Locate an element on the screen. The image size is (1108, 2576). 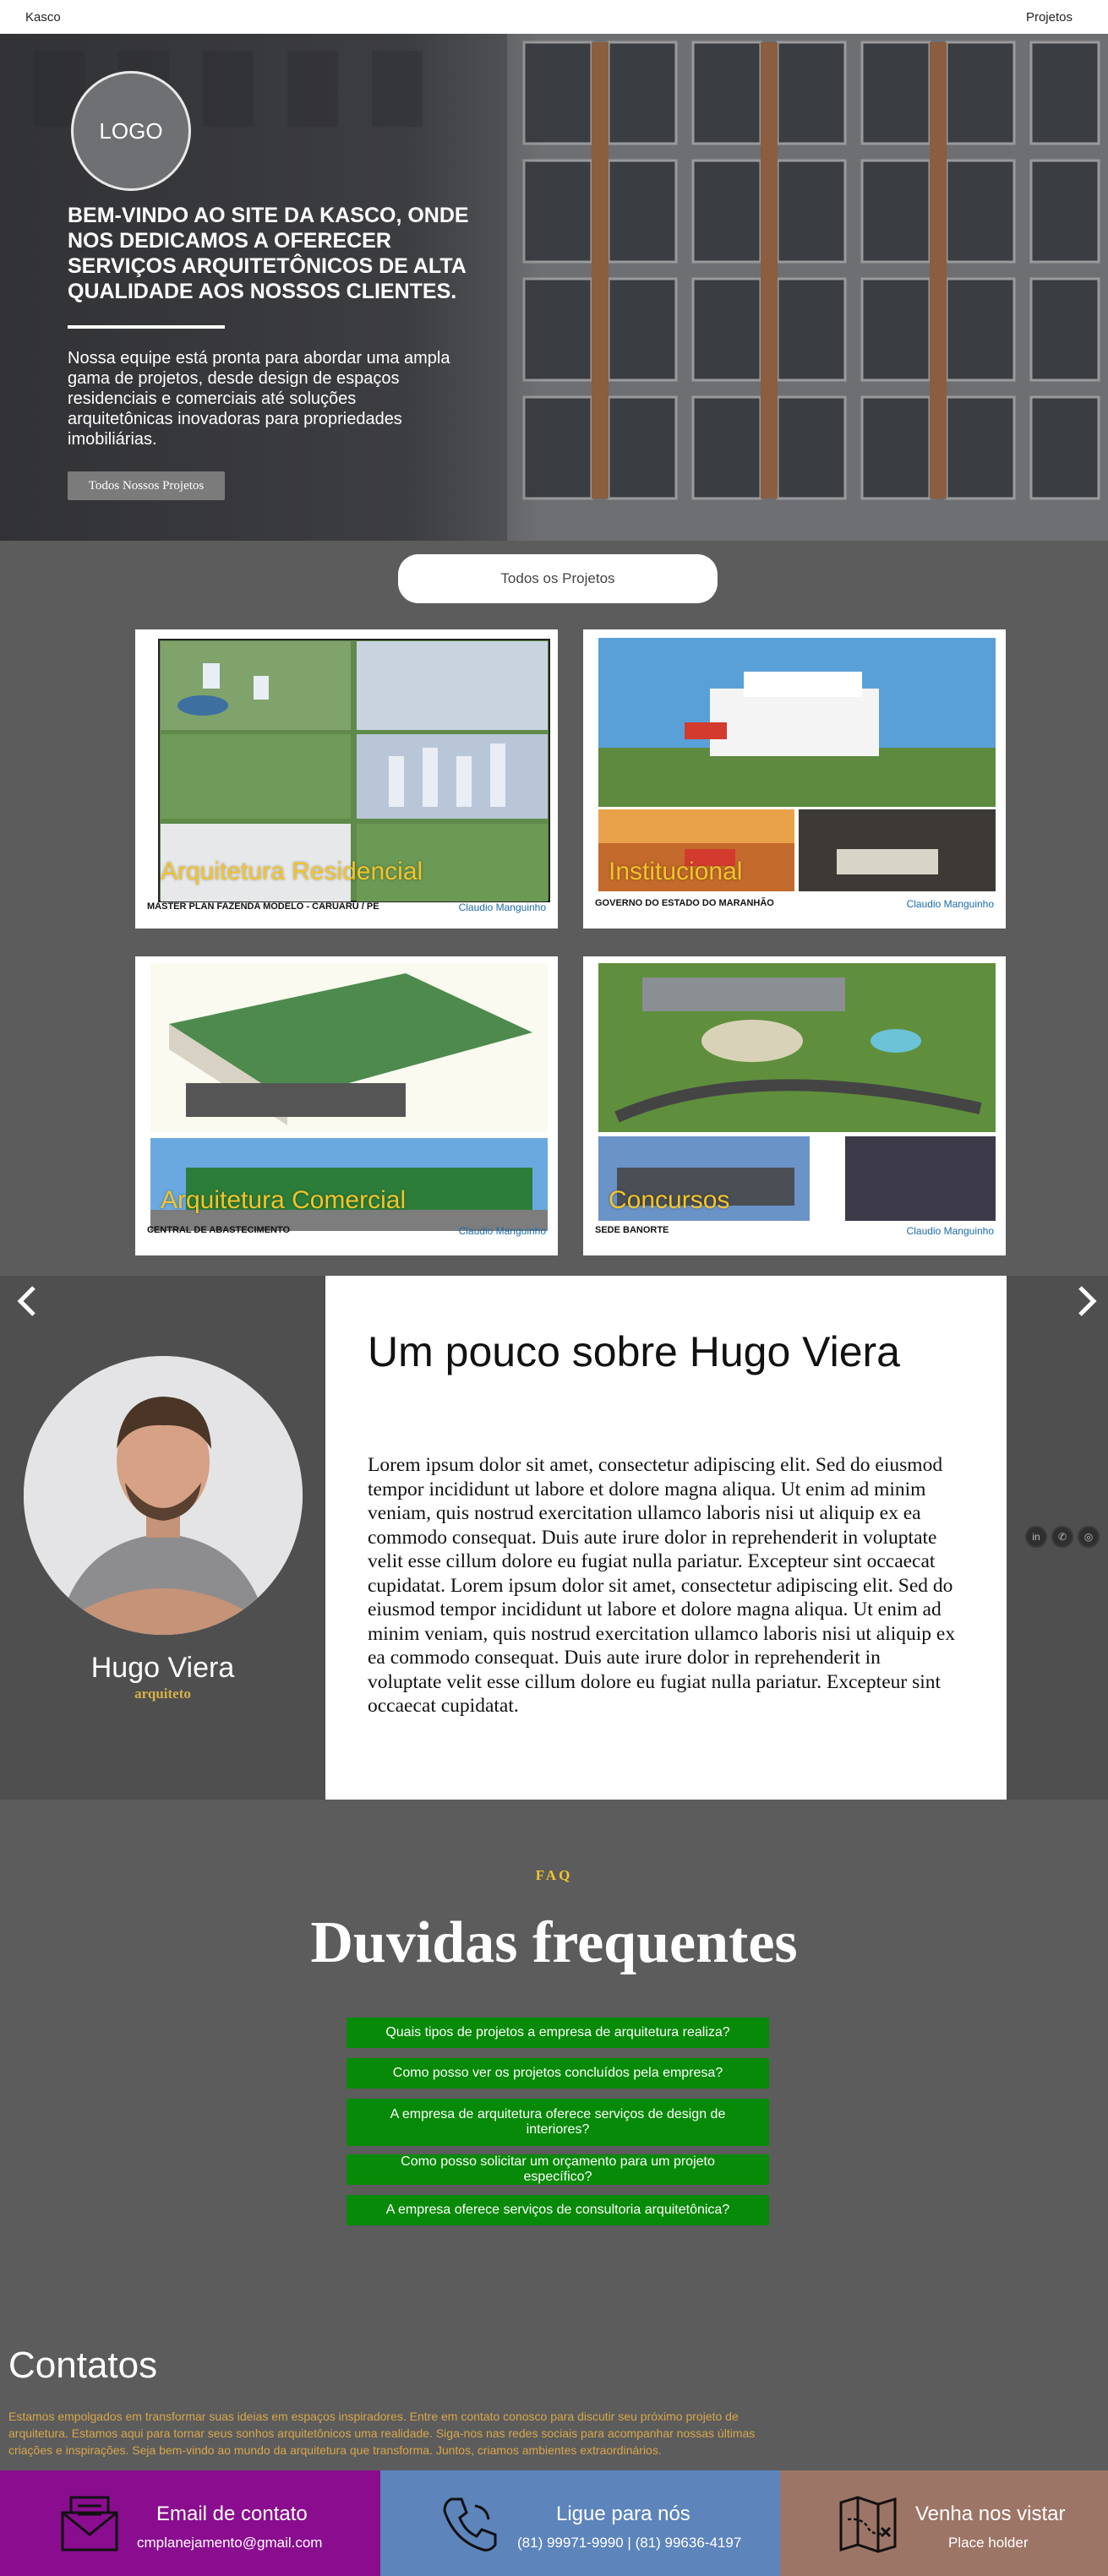
project-label: Arquitetura Comercial is located at coordinates (284, 1200).